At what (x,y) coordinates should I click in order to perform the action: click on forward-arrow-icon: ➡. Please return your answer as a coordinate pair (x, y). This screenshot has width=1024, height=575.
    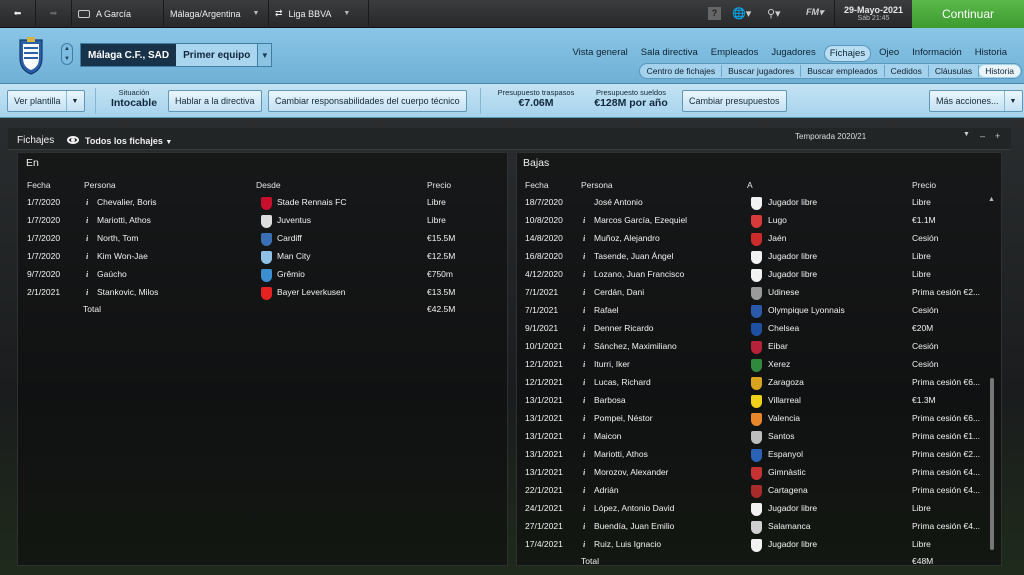
    Looking at the image, I should click on (54, 14).